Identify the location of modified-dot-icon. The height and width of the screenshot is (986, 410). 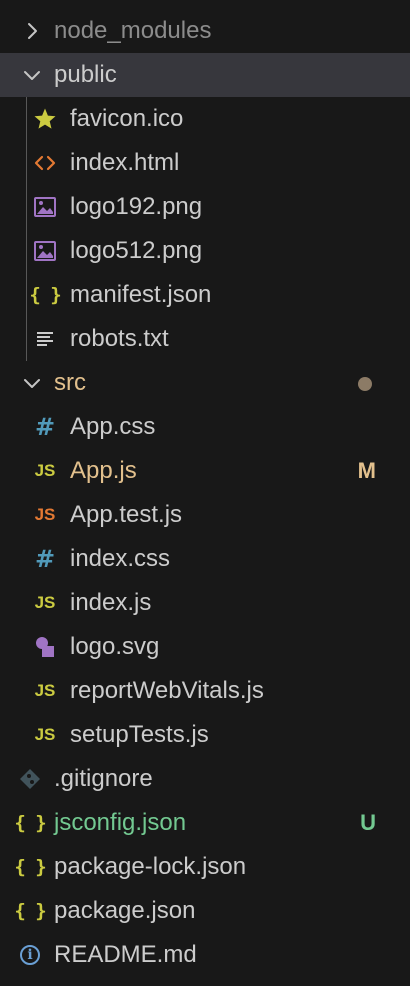
(365, 384).